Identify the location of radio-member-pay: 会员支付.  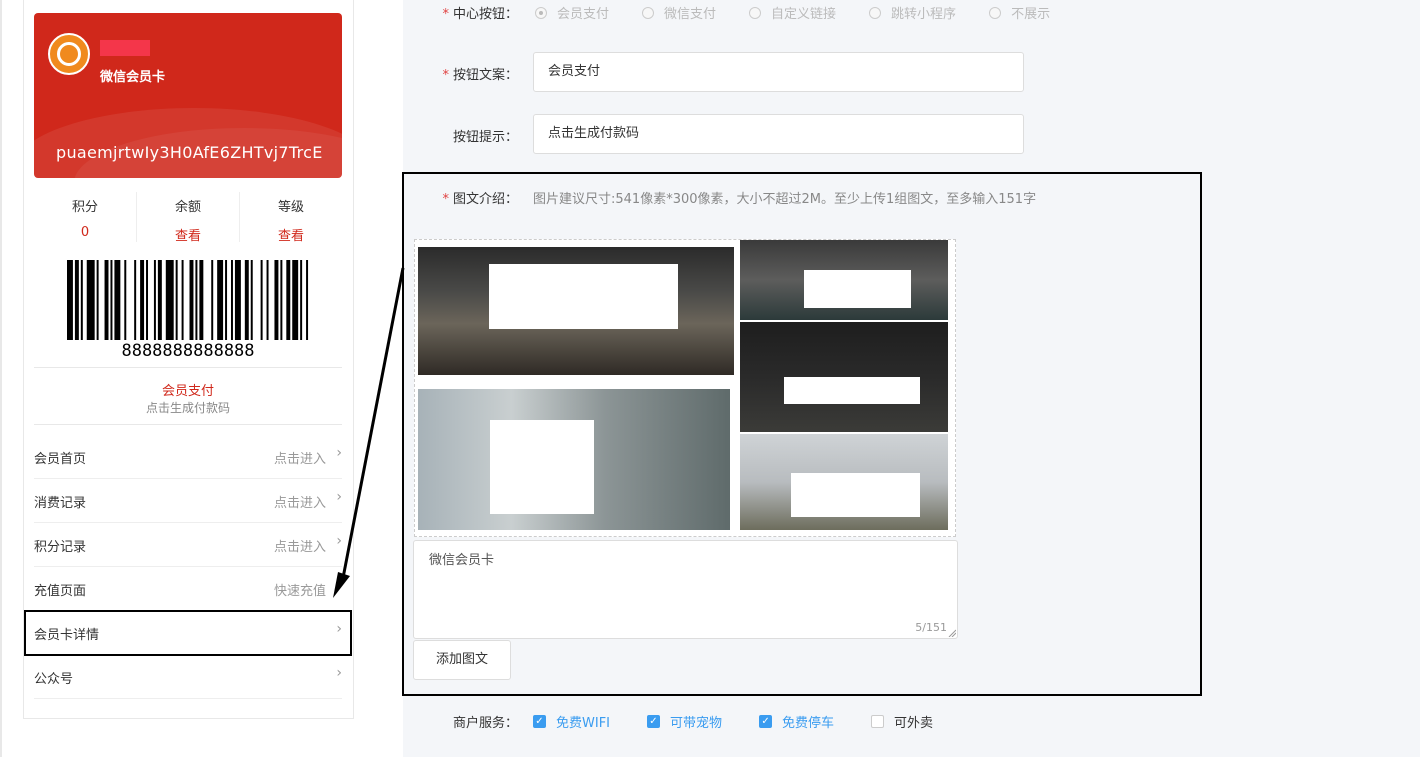
(572, 12).